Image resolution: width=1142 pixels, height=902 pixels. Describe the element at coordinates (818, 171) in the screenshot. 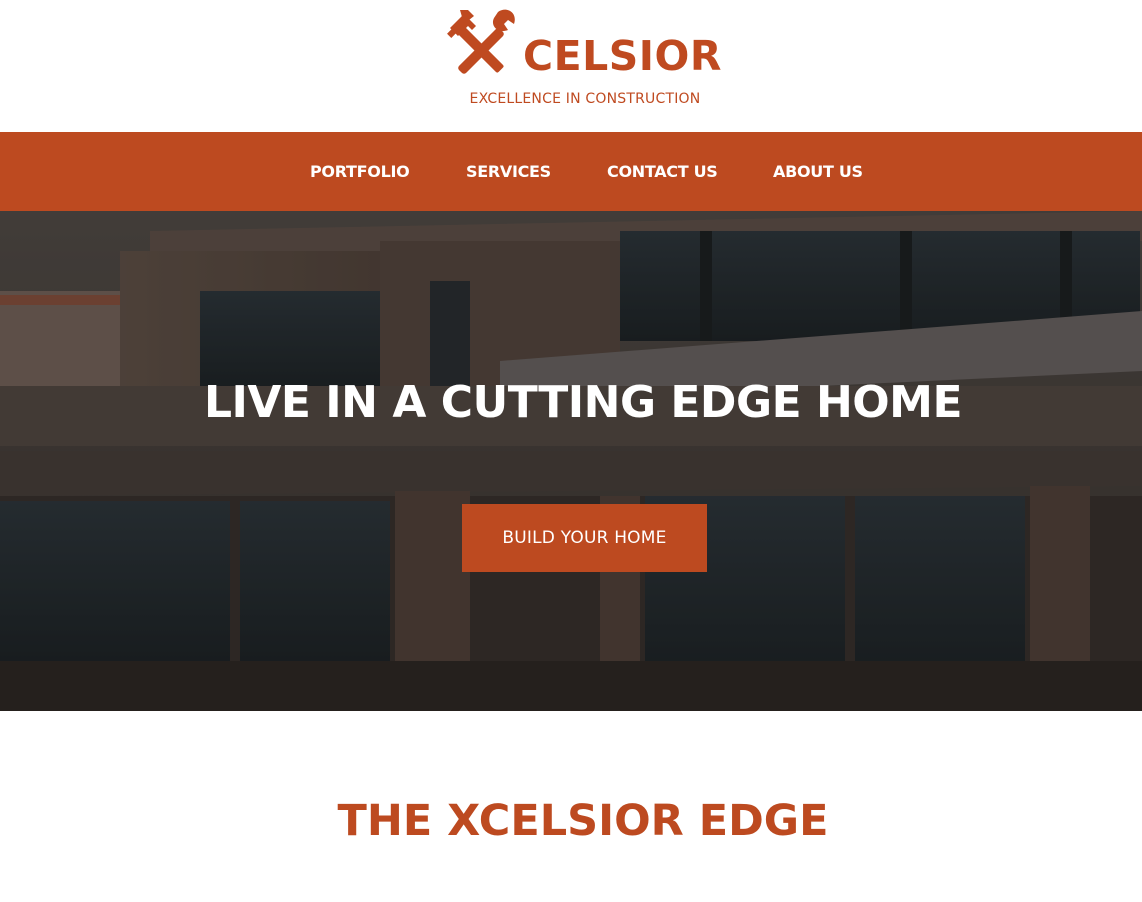

I see `nav-item-about-us: ABOUT US` at that location.